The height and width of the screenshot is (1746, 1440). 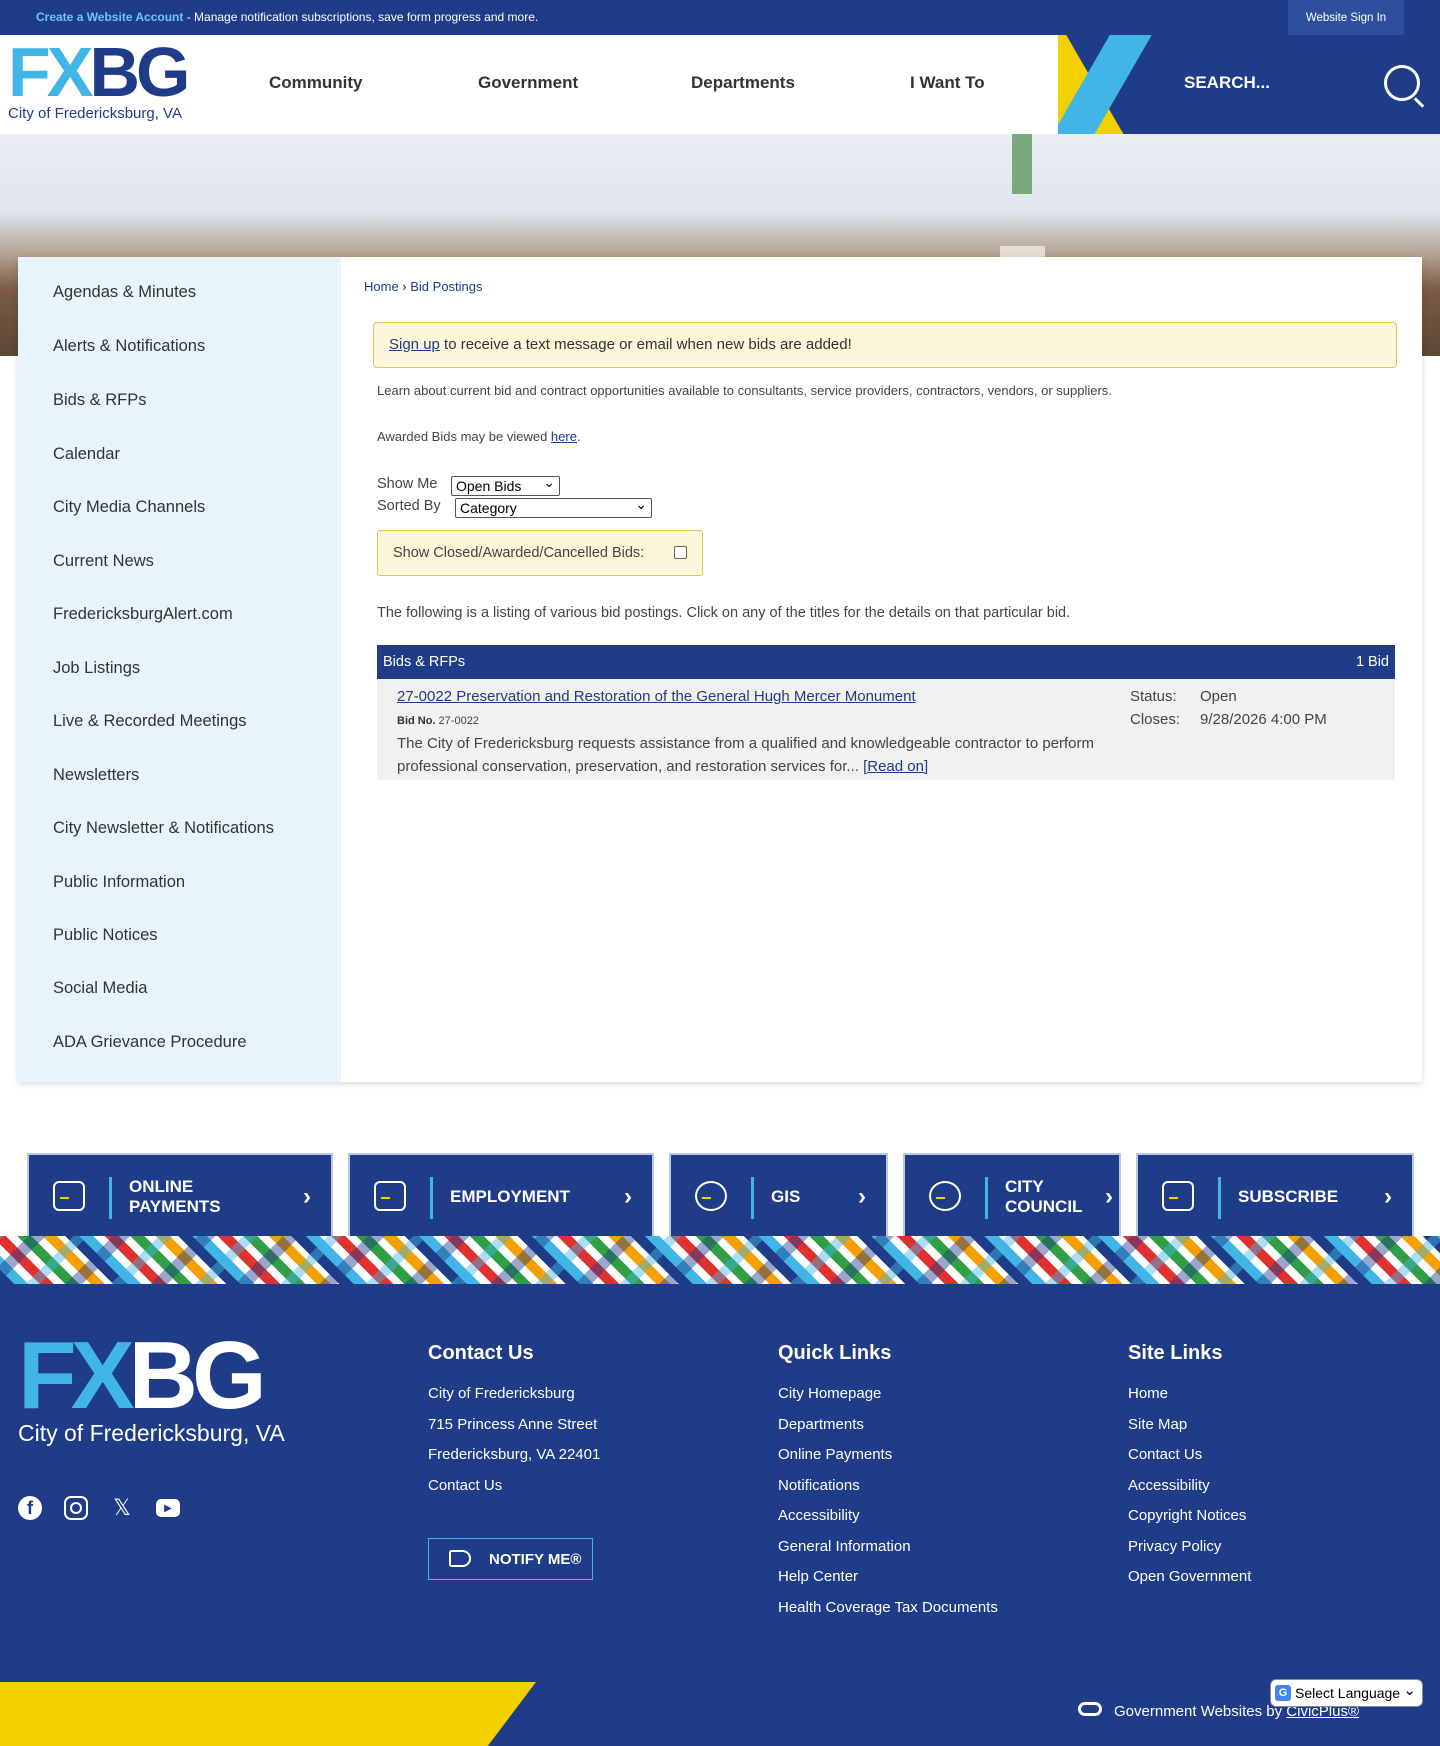 I want to click on show-closed-checkbox, so click(x=680, y=552).